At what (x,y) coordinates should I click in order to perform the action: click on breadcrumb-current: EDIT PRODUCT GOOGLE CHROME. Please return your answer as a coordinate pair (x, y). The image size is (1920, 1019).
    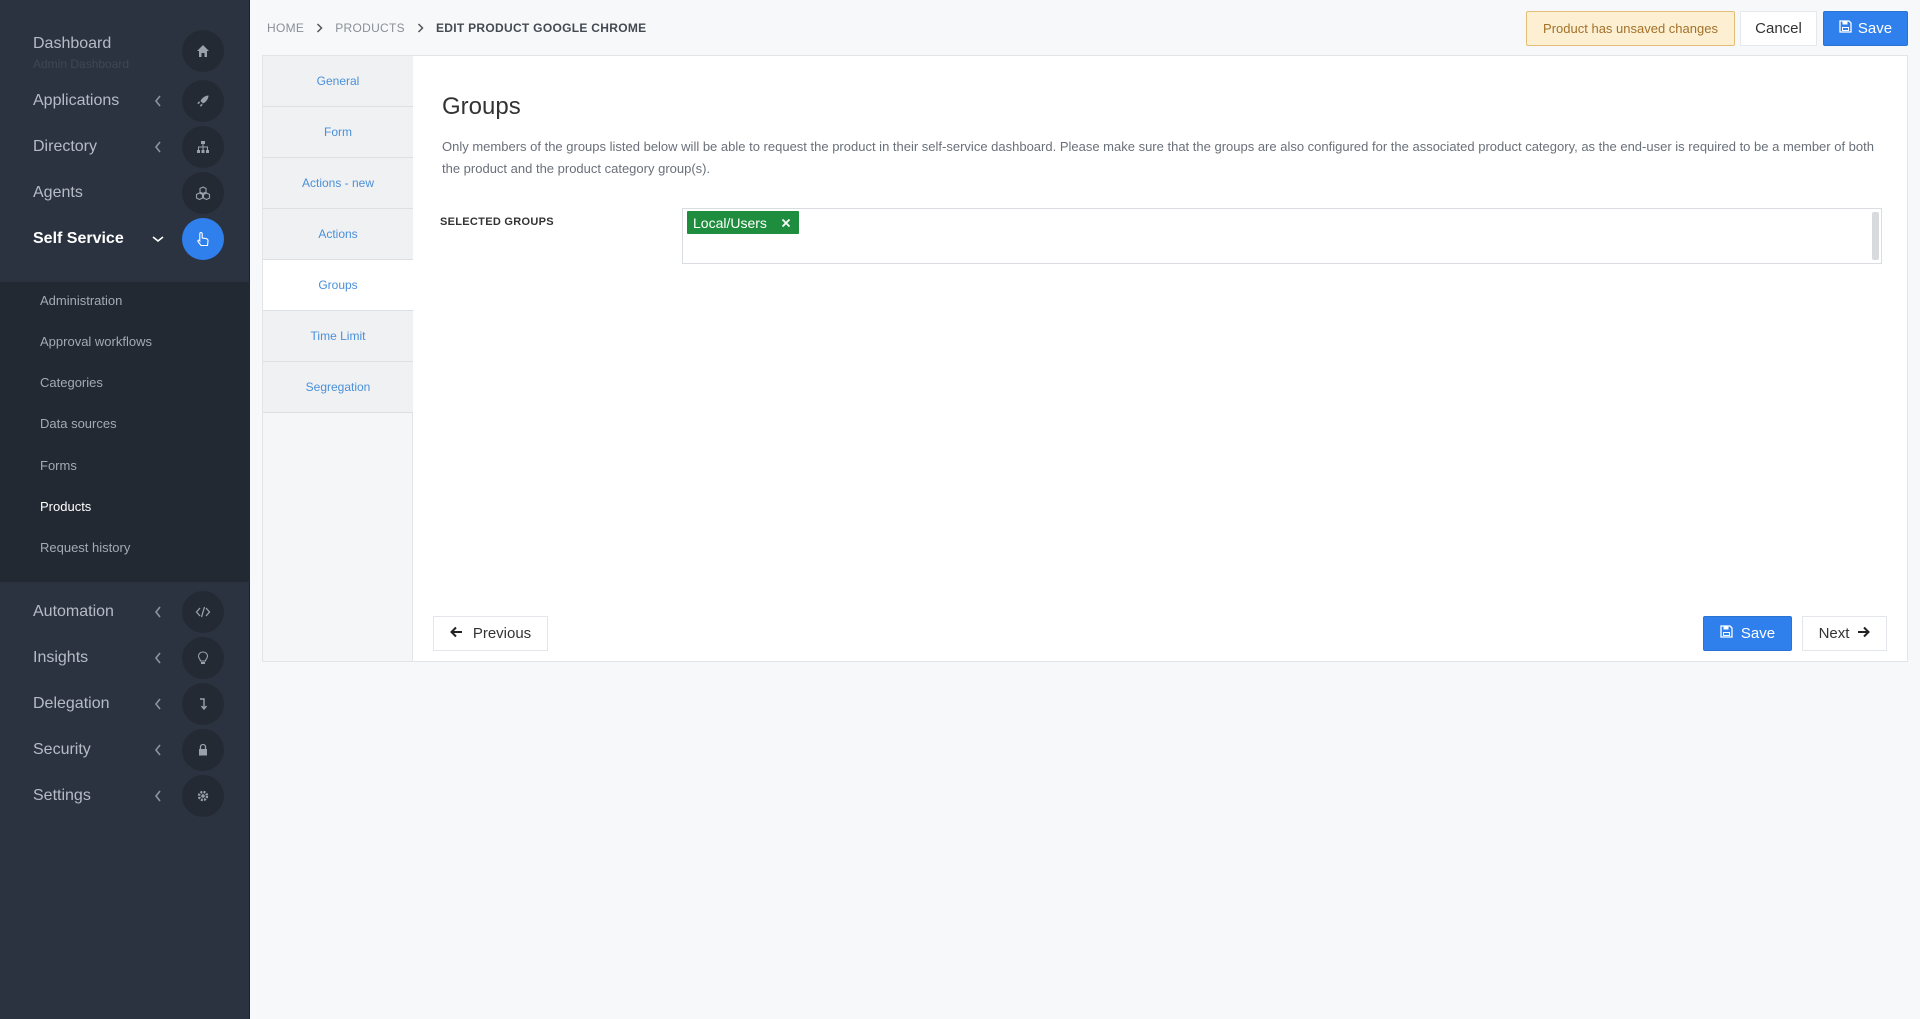
    Looking at the image, I should click on (541, 28).